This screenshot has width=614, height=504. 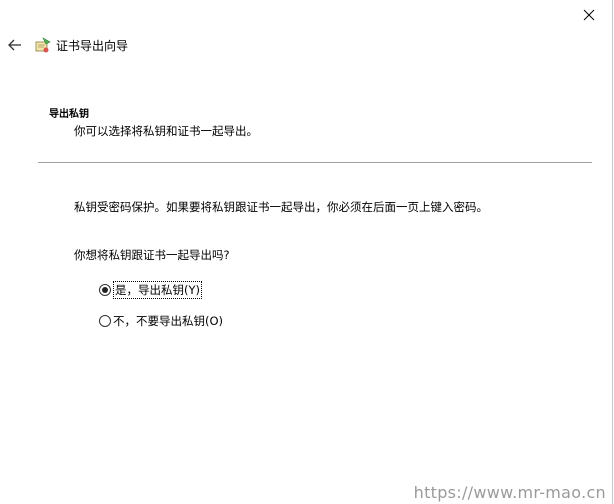 I want to click on back-arrow-icon, so click(x=15, y=45).